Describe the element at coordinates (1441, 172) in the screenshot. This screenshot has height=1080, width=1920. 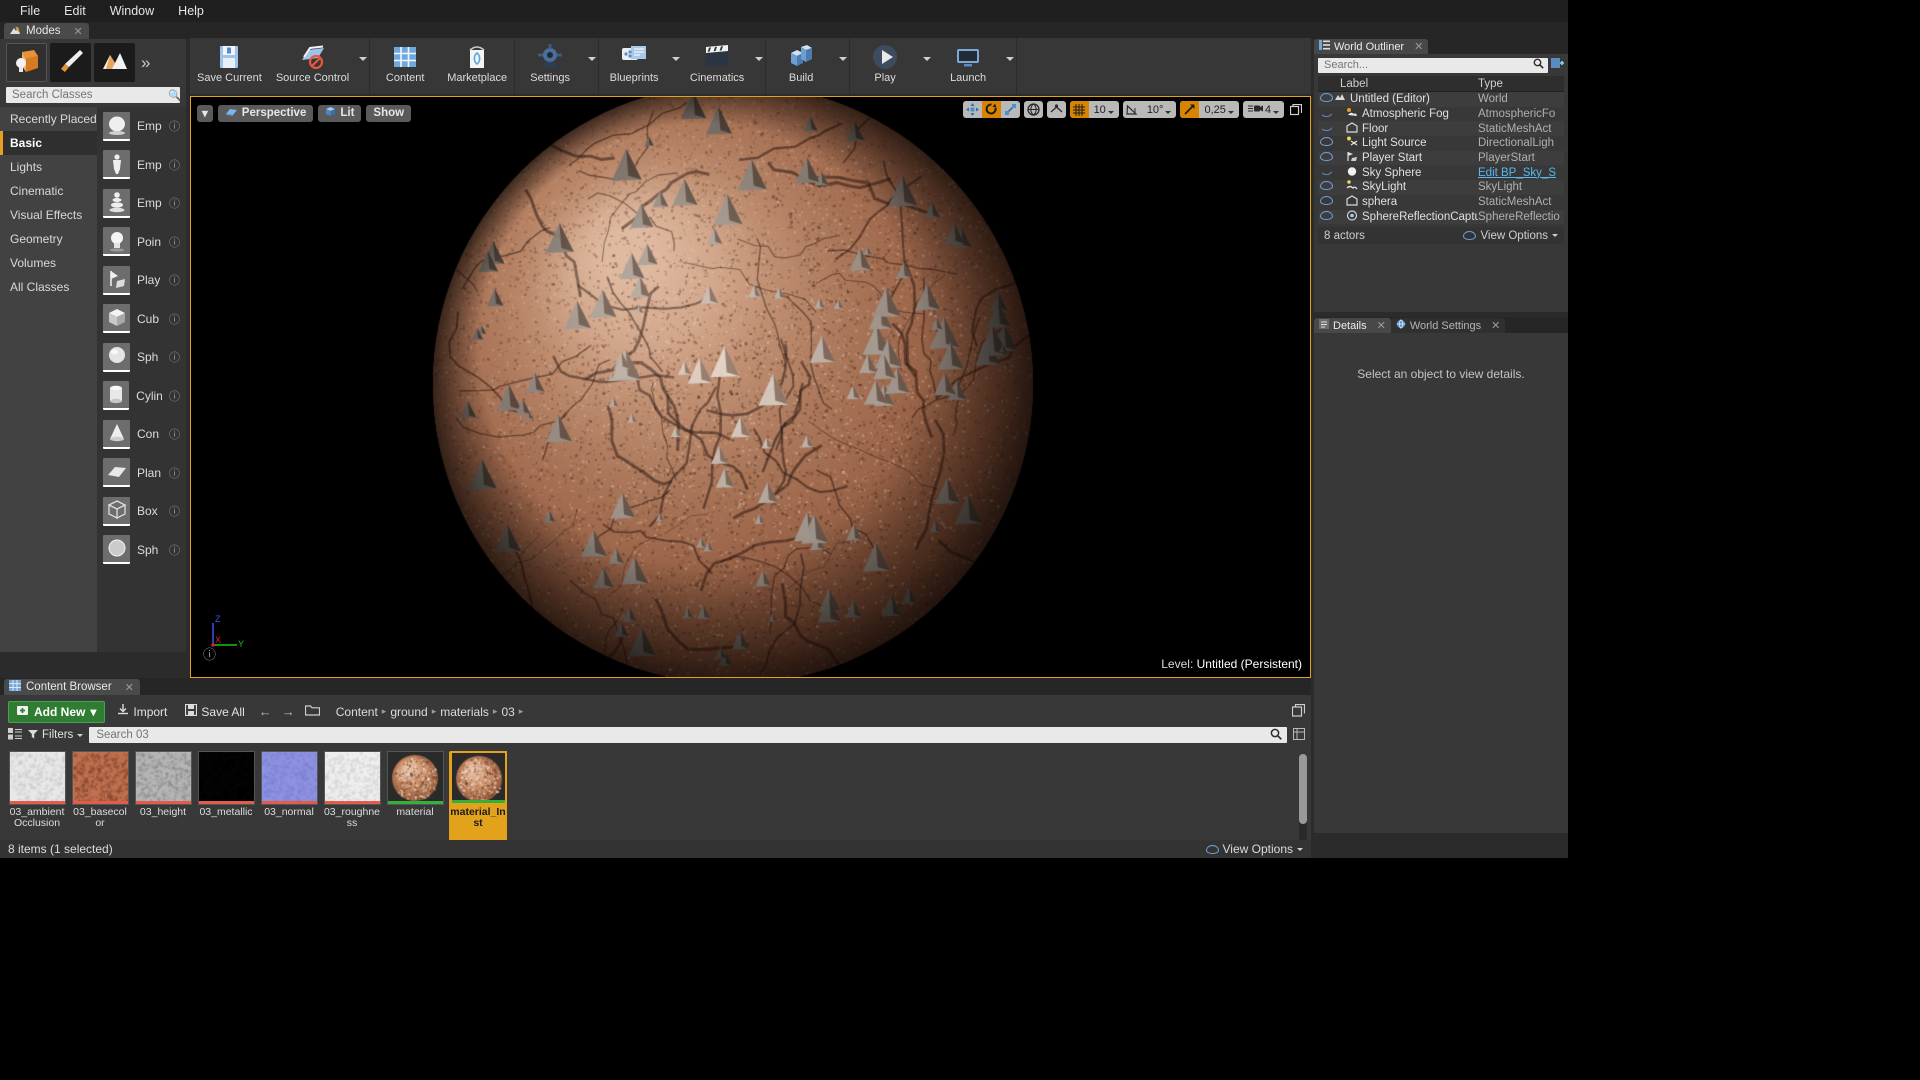
I see `outliner-row: Sky Sphere Edit BP_Sky_S` at that location.